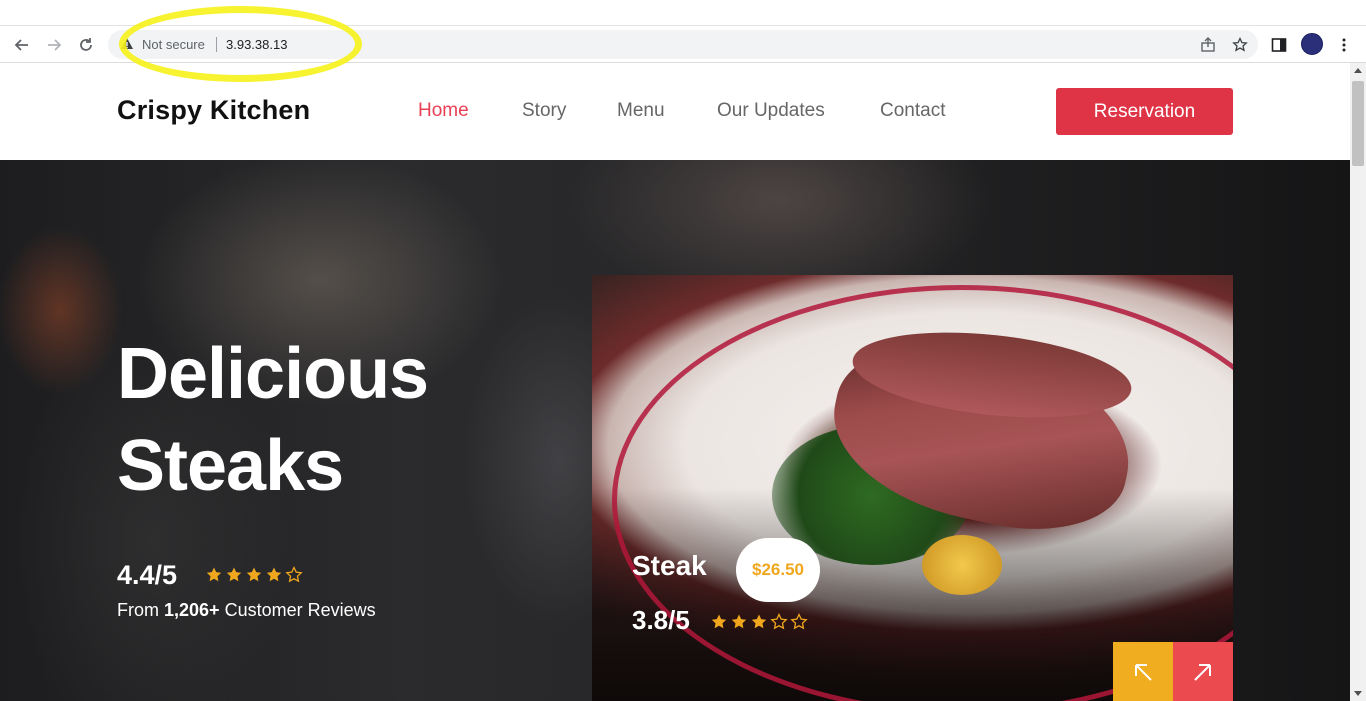  What do you see at coordinates (1144, 111) in the screenshot?
I see `reservation-button: Reservation` at bounding box center [1144, 111].